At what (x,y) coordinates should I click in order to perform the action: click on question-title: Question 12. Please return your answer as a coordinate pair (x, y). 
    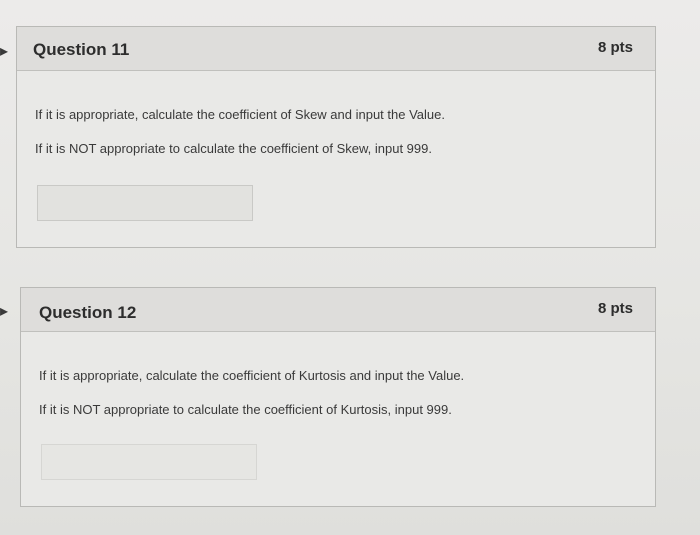
    Looking at the image, I should click on (88, 312).